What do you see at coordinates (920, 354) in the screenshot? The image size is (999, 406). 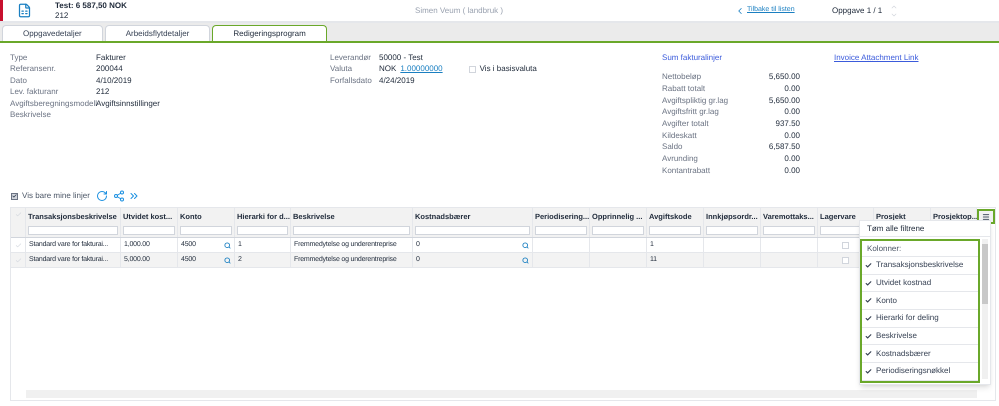 I see `menu-item: Kostnadsbærer` at bounding box center [920, 354].